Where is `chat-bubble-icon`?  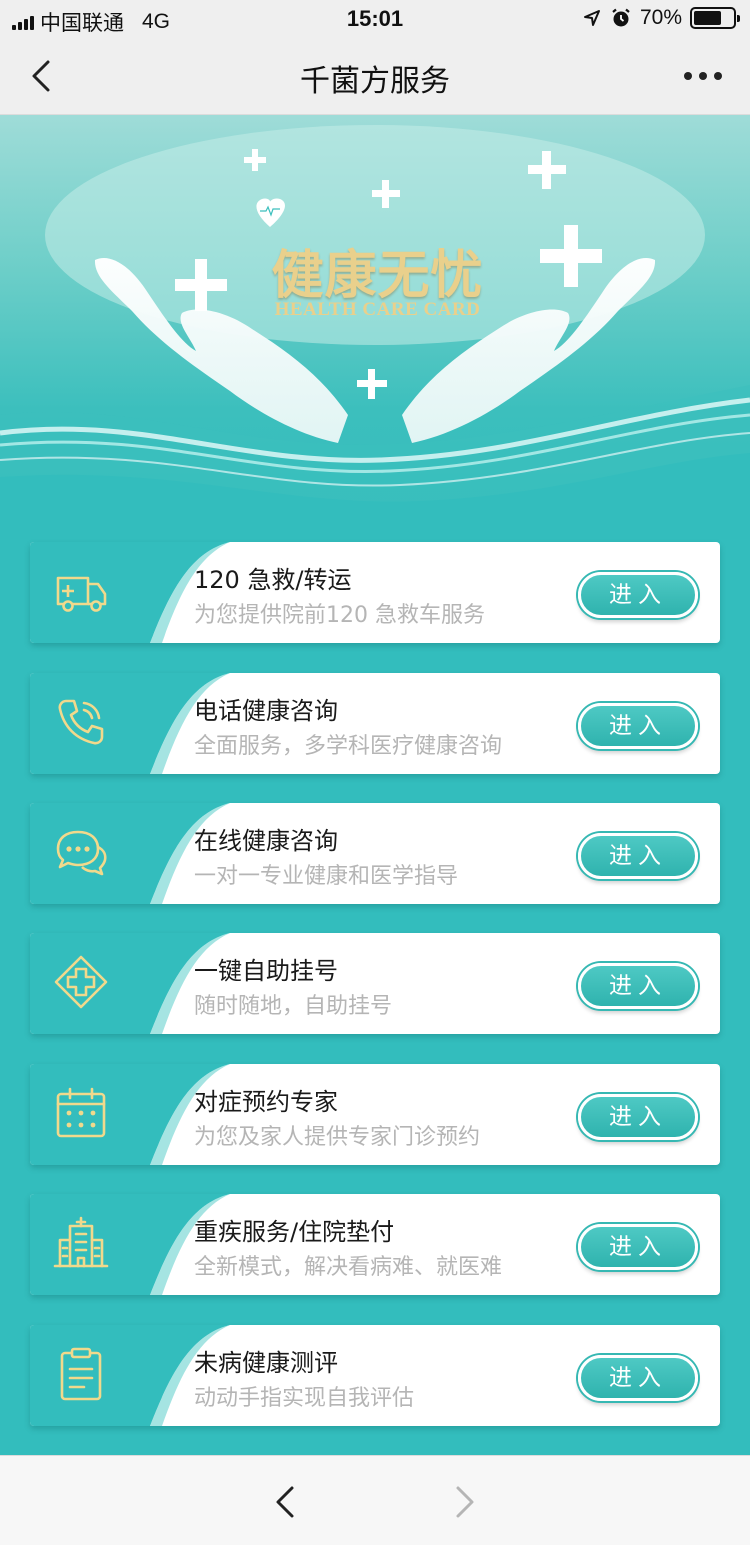
chat-bubble-icon is located at coordinates (81, 853).